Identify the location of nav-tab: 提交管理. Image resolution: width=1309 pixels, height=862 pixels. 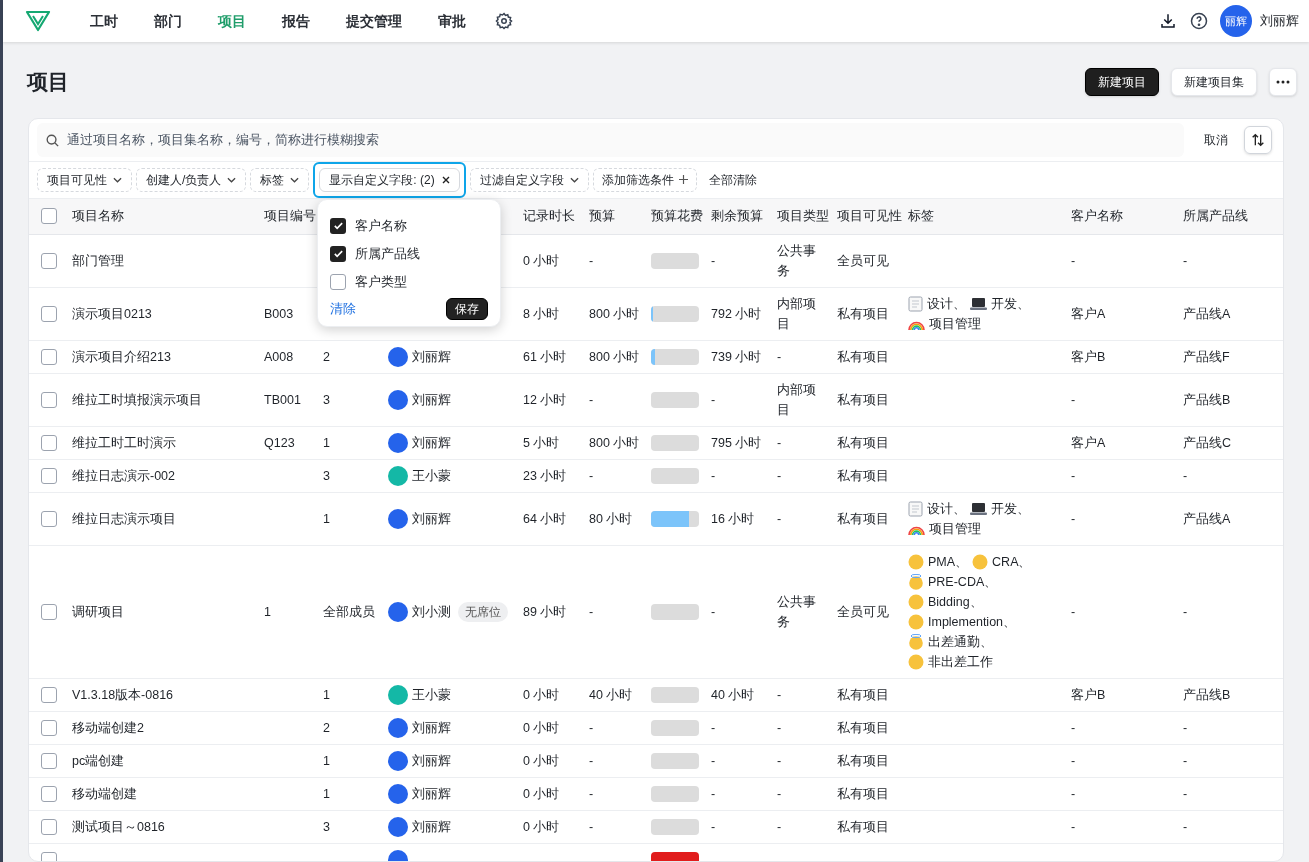
(374, 21).